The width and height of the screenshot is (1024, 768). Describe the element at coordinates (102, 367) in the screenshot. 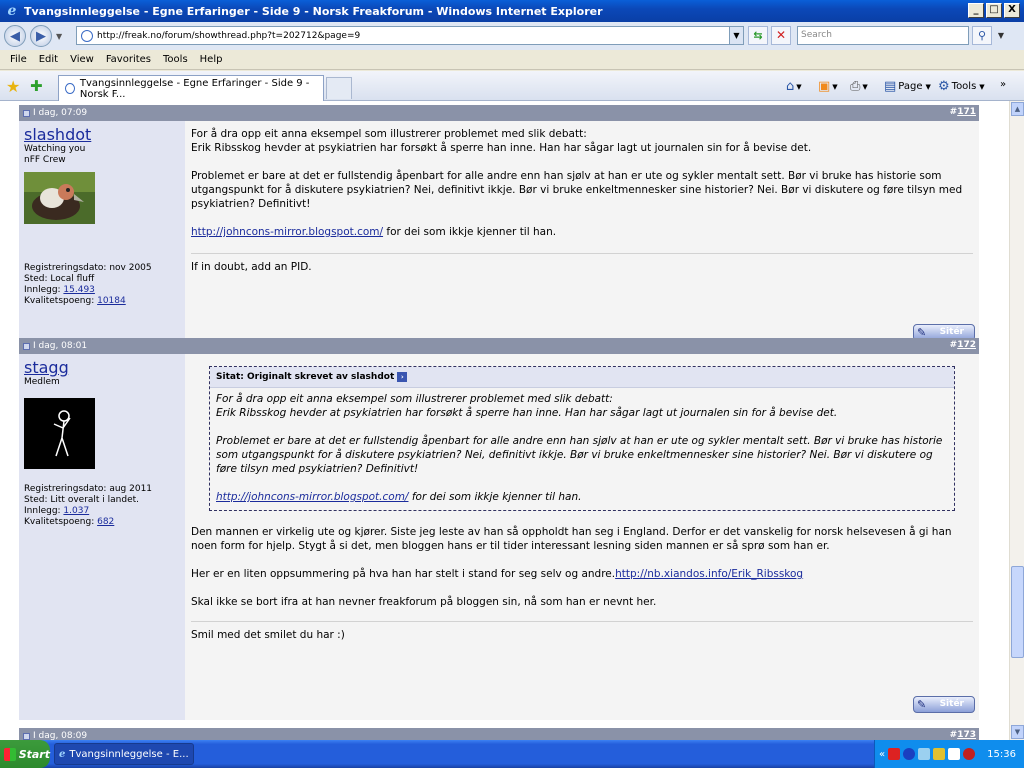

I see `username-link: stagg` at that location.